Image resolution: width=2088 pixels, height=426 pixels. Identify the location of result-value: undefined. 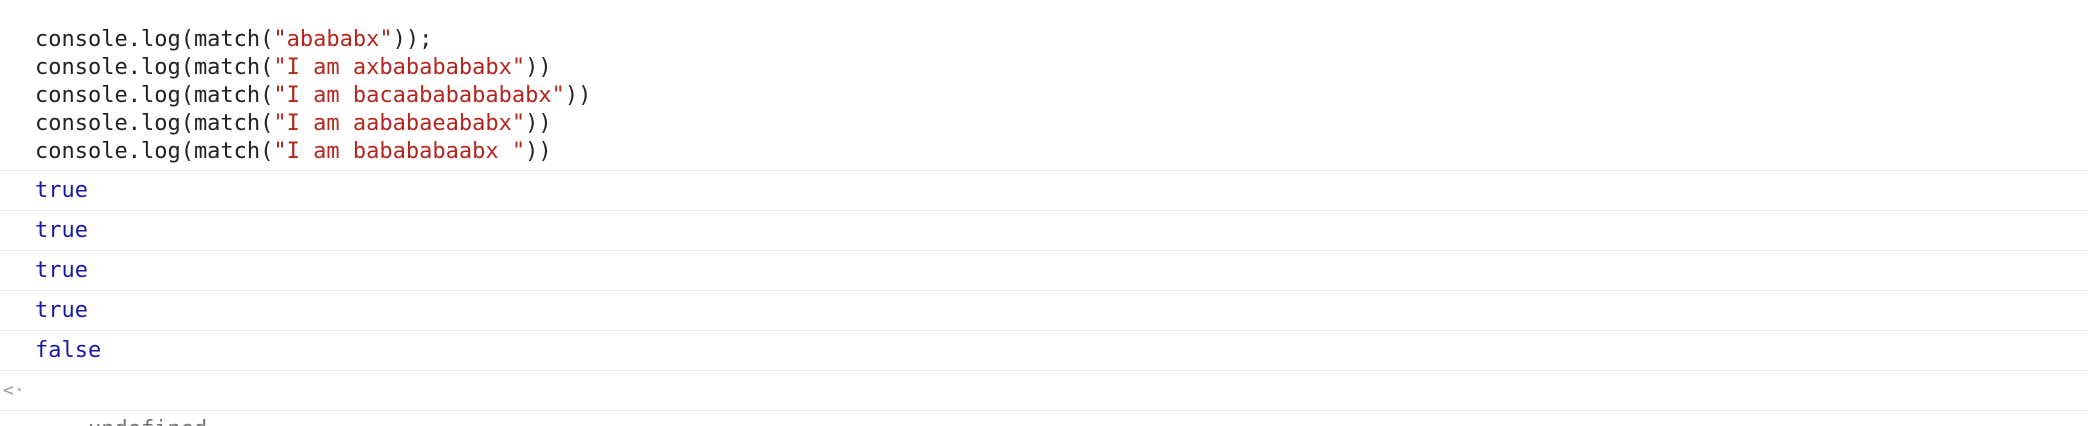
(147, 421).